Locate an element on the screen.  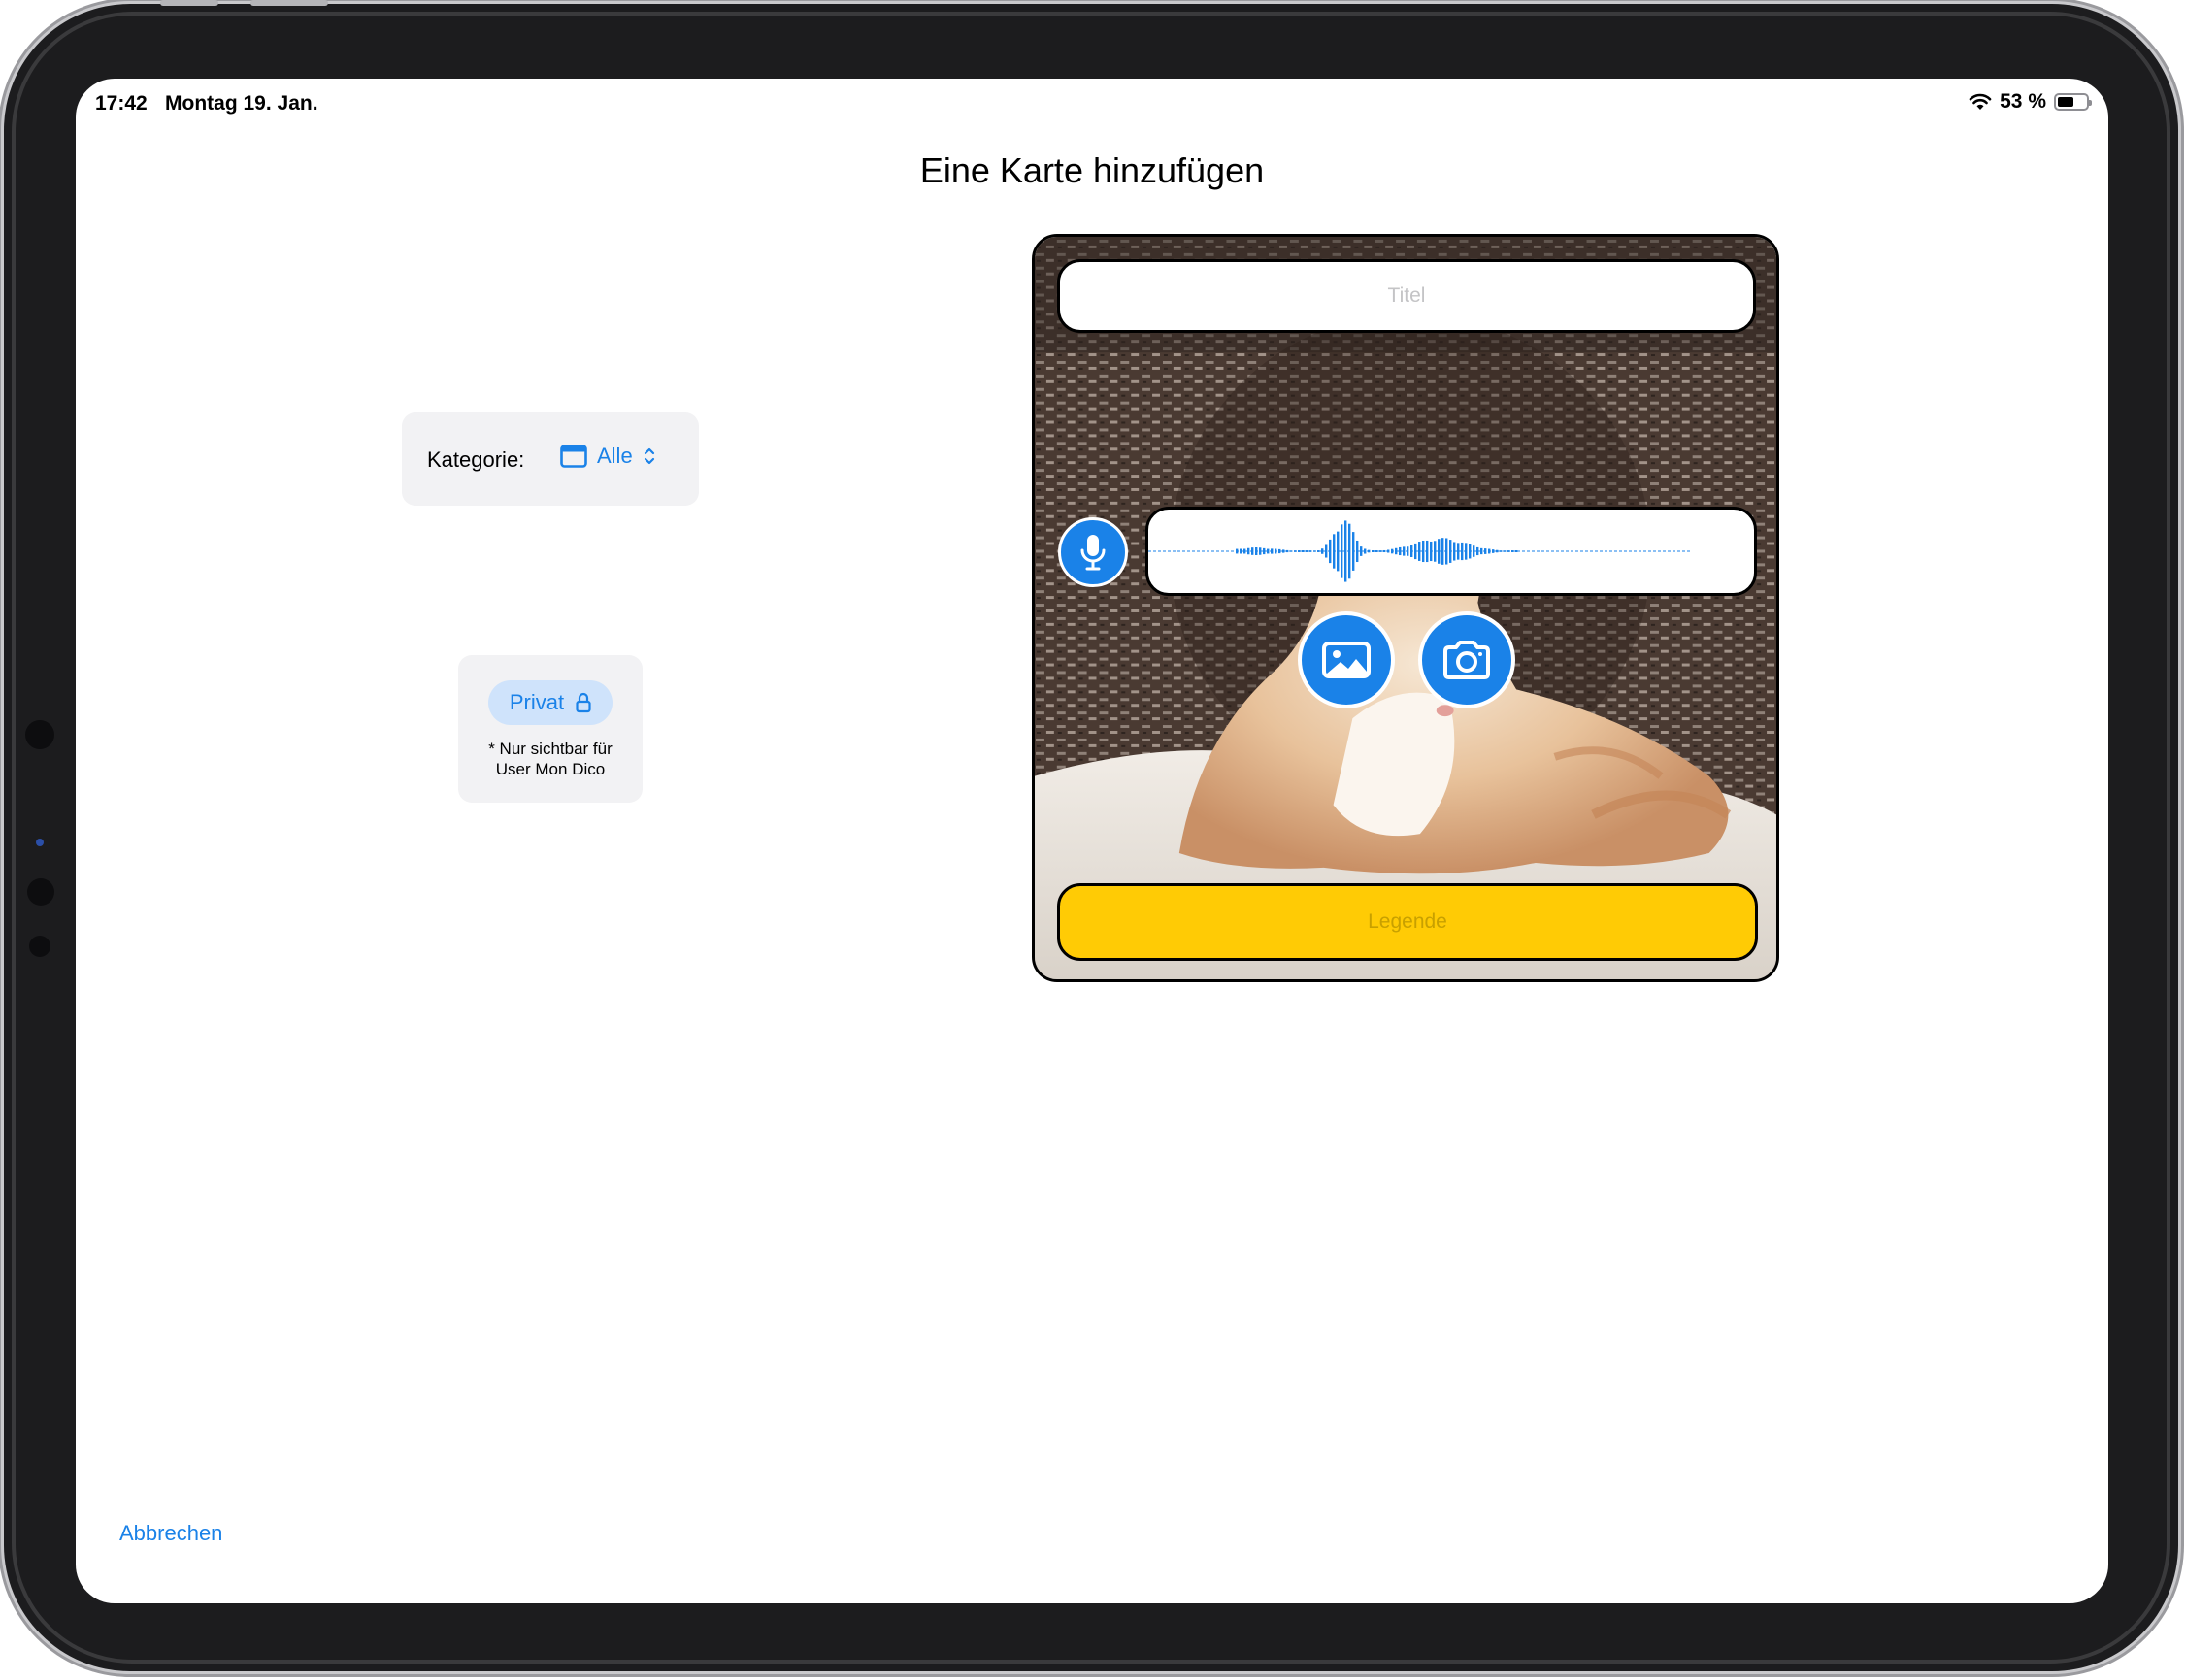
camera-button is located at coordinates (1466, 659).